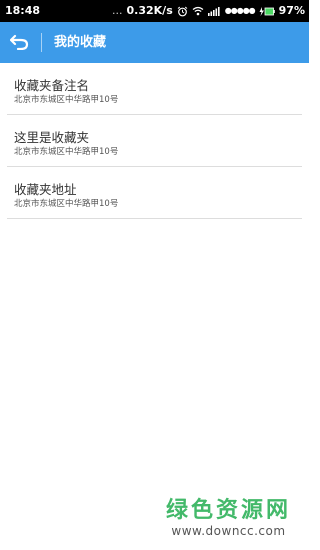  I want to click on watermark-url: www.downcc.com, so click(228, 531).